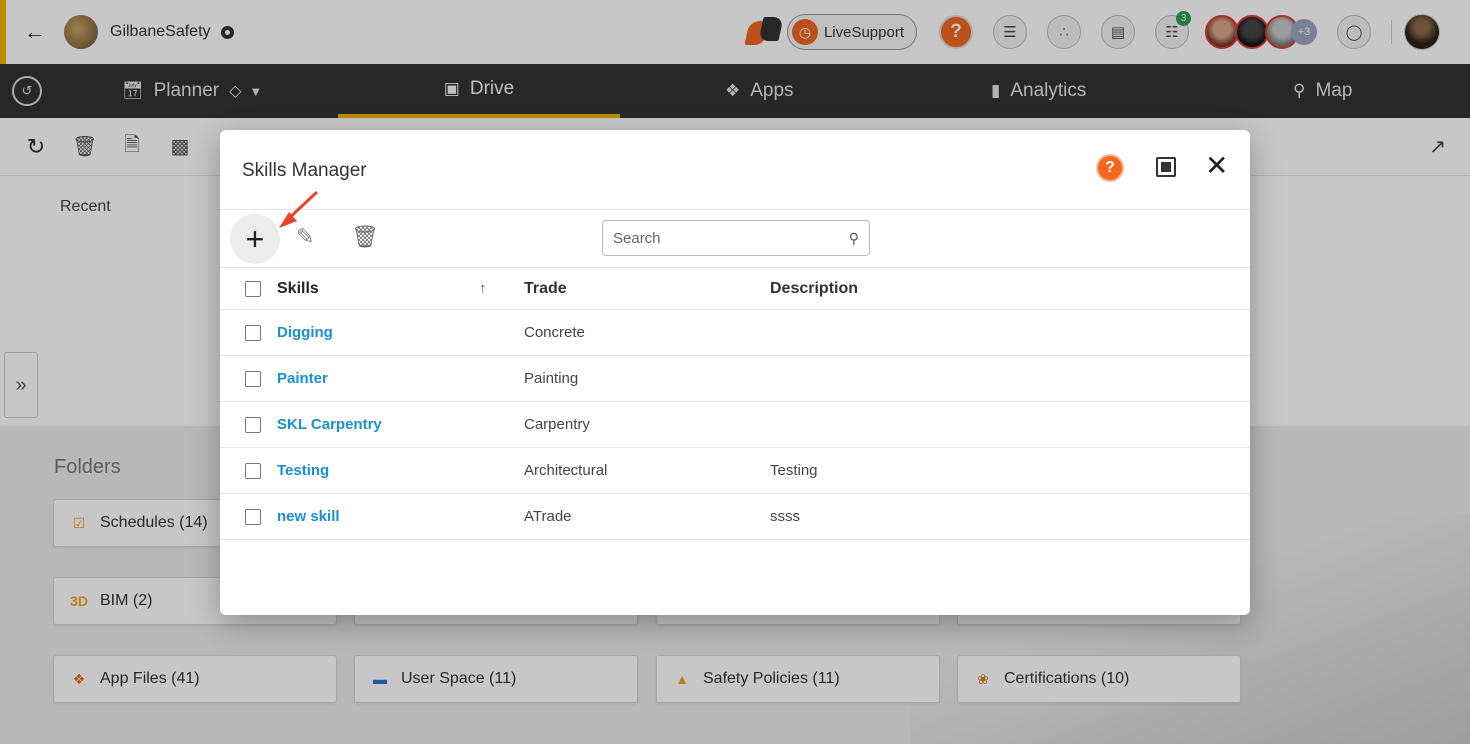 This screenshot has height=744, width=1470. Describe the element at coordinates (303, 470) in the screenshot. I see `skill-link: Testing` at that location.